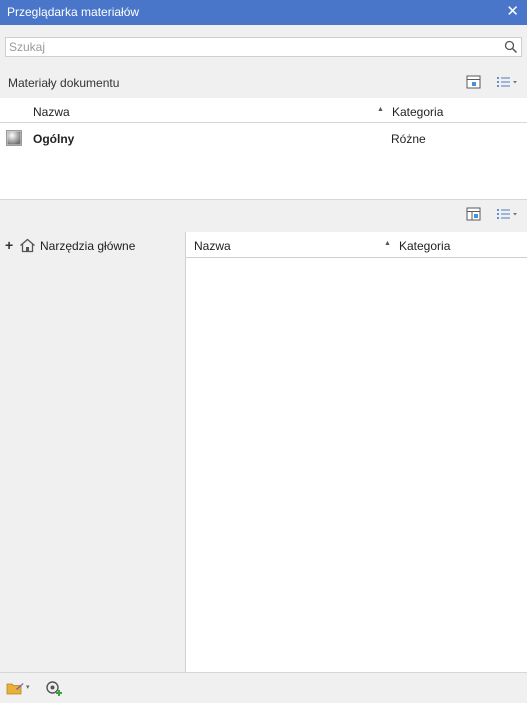 The image size is (527, 703). Describe the element at coordinates (507, 82) in the screenshot. I see `view-options-icon` at that location.